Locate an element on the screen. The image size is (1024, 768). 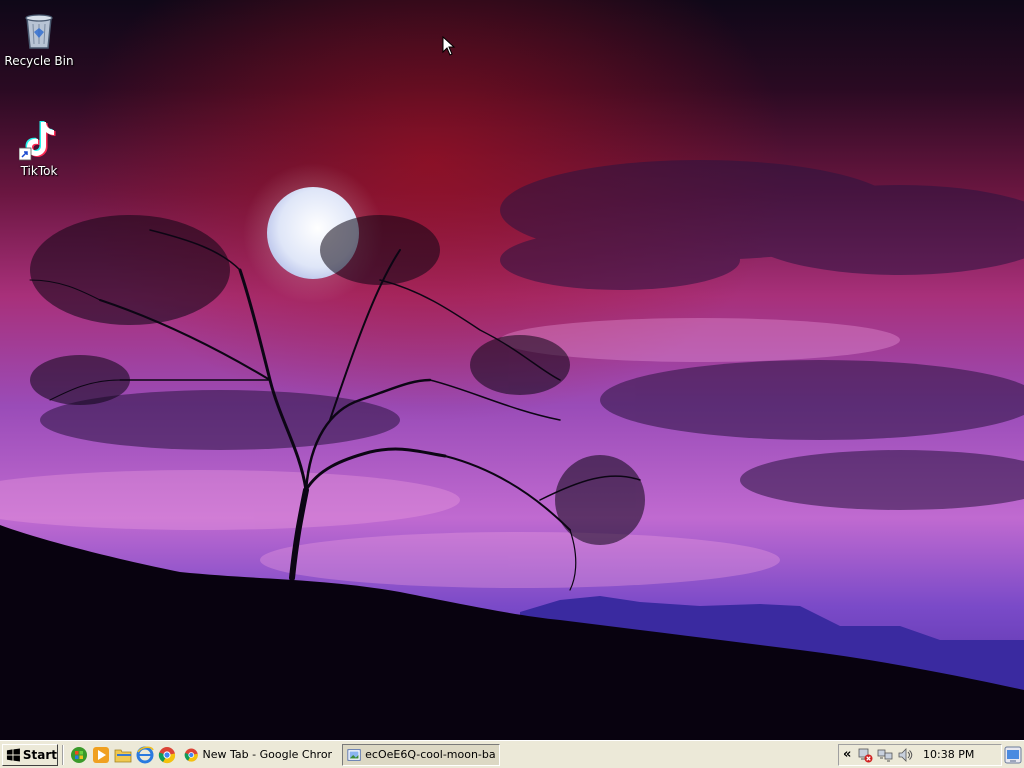
desktop-icon-recycle-bin: Recycle Bin is located at coordinates (39, 38).